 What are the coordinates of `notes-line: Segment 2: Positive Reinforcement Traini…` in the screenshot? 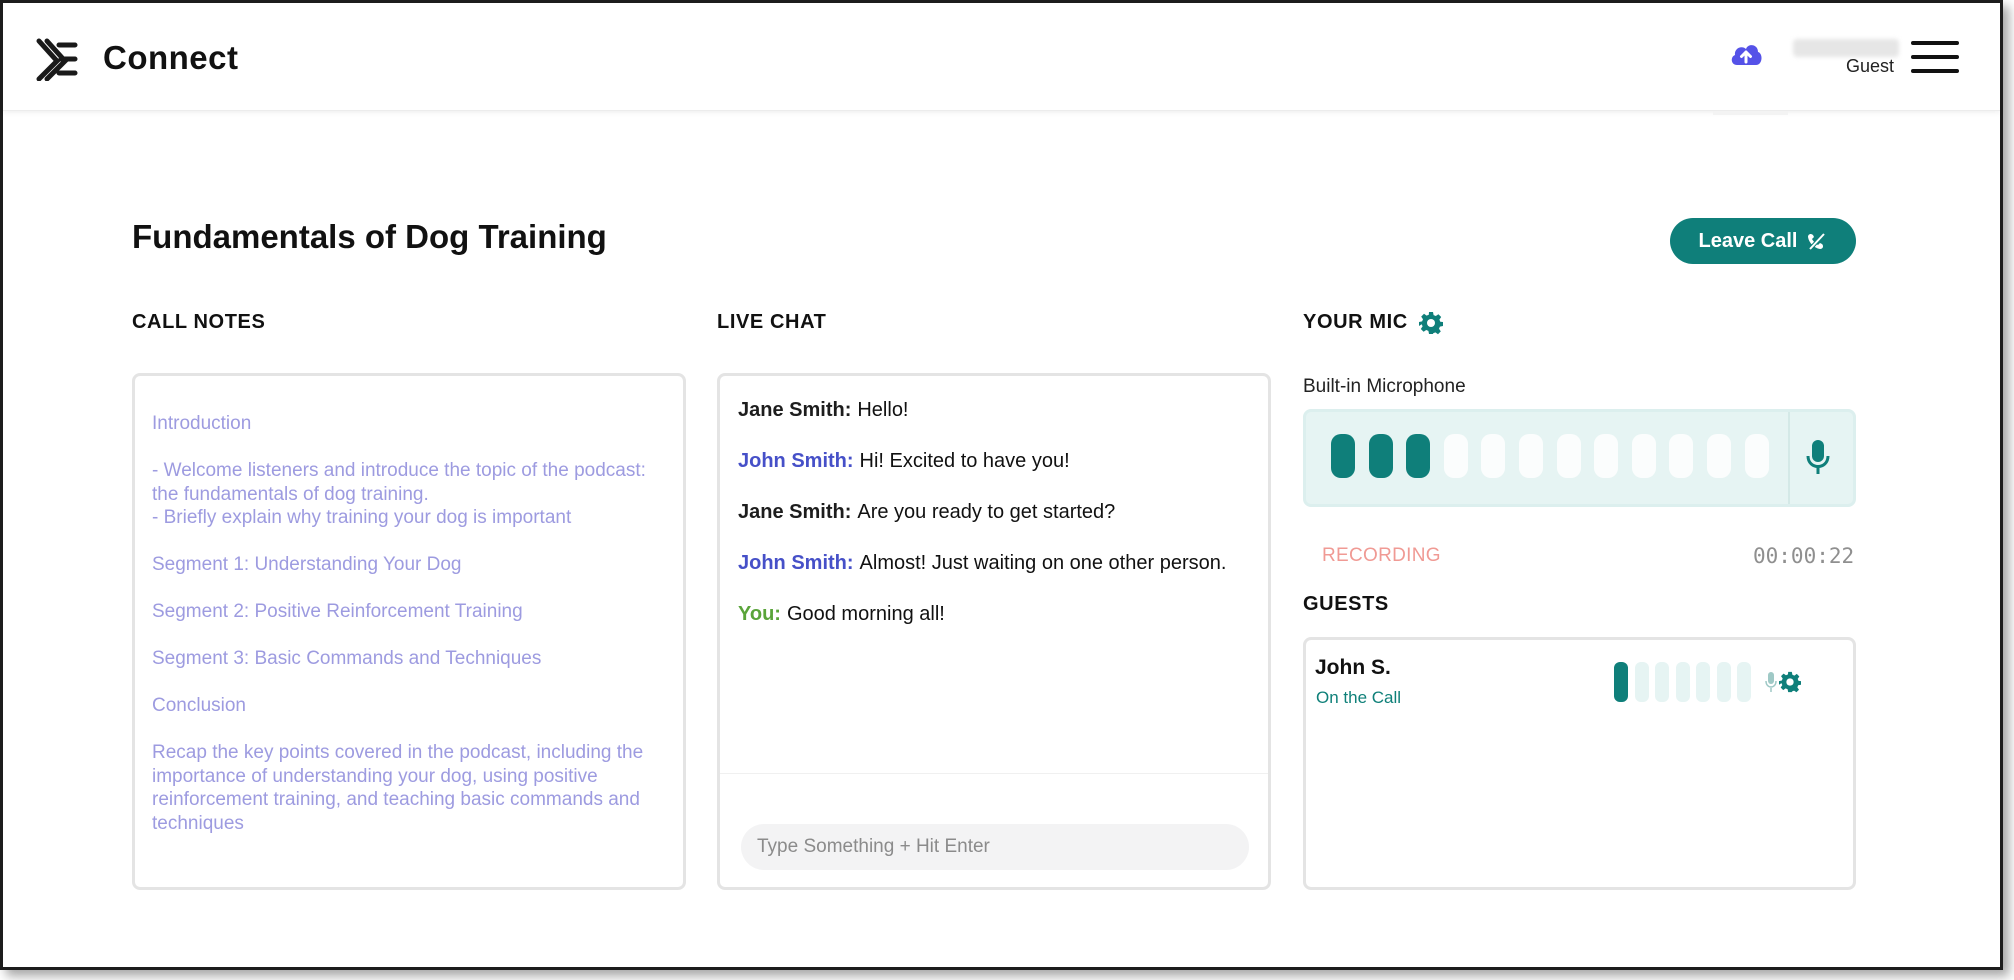 It's located at (337, 611).